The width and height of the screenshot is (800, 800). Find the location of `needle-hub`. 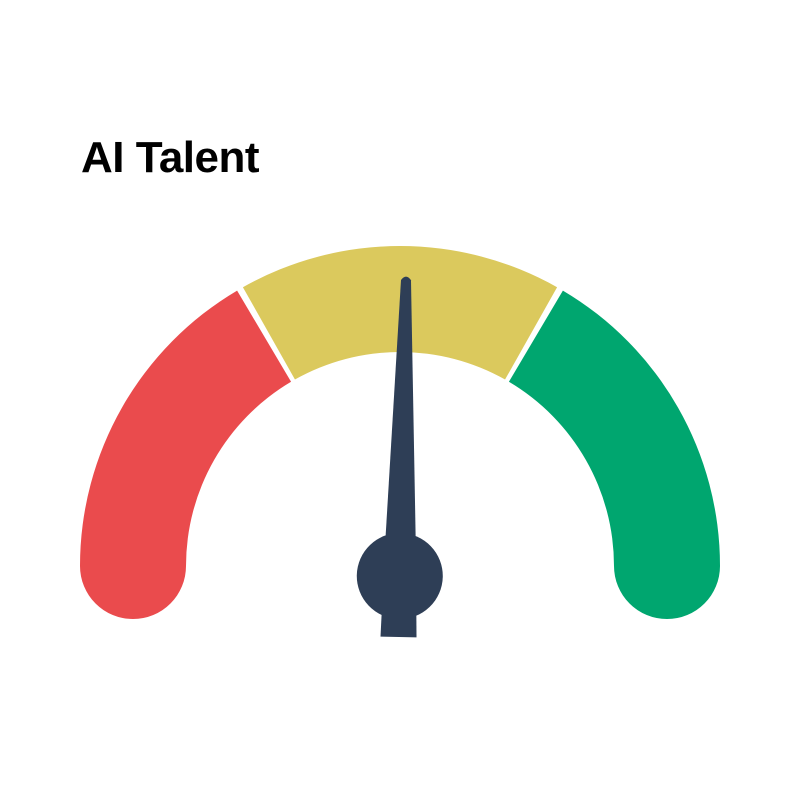

needle-hub is located at coordinates (399, 575).